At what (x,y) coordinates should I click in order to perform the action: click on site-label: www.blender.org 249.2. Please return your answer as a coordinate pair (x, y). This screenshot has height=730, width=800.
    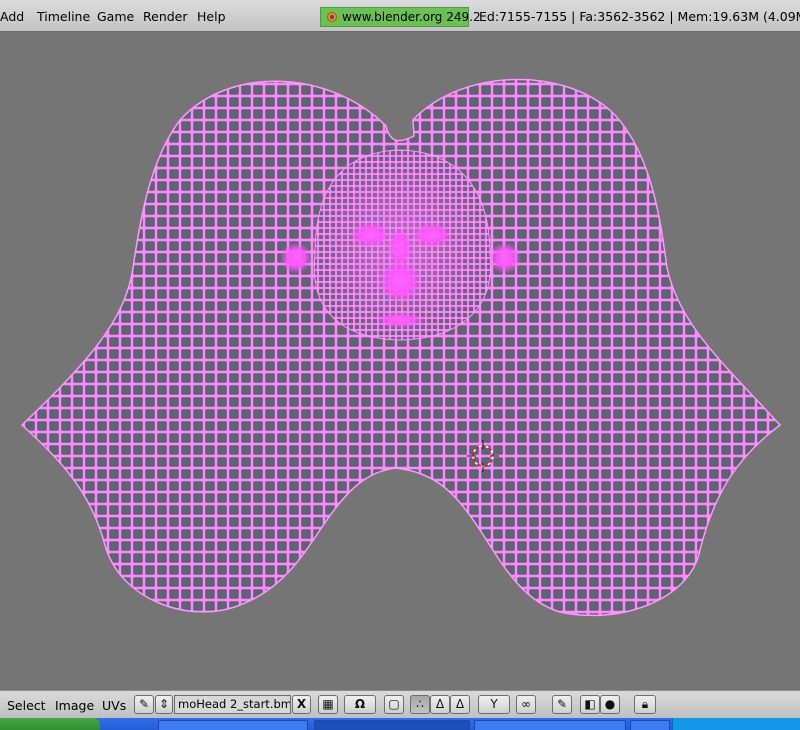
    Looking at the image, I should click on (411, 17).